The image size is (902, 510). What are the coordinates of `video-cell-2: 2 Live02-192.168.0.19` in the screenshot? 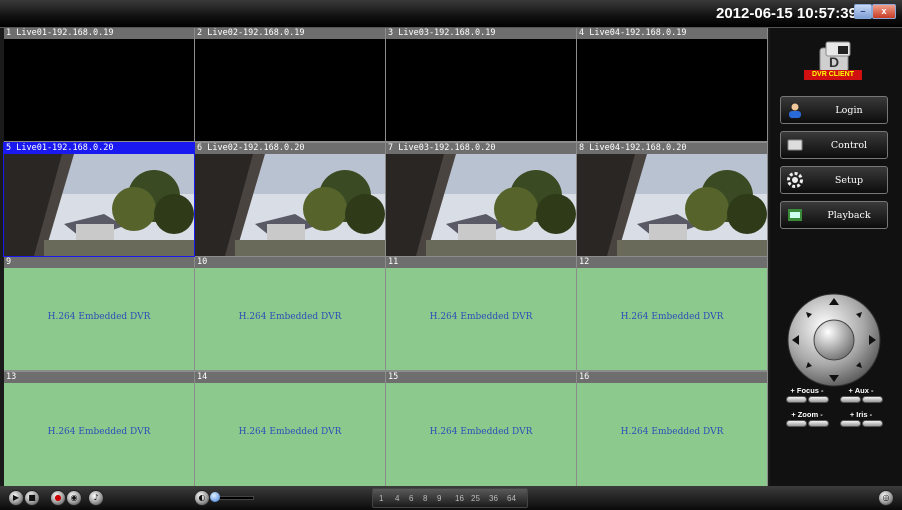 It's located at (290, 84).